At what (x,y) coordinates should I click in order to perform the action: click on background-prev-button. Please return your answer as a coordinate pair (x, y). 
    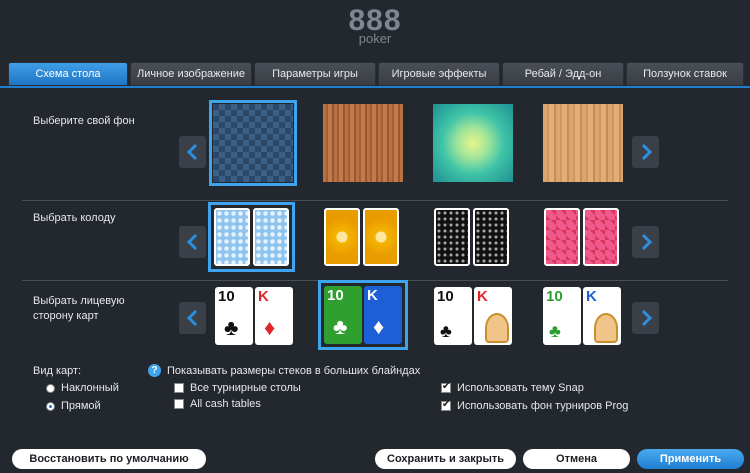
    Looking at the image, I should click on (192, 152).